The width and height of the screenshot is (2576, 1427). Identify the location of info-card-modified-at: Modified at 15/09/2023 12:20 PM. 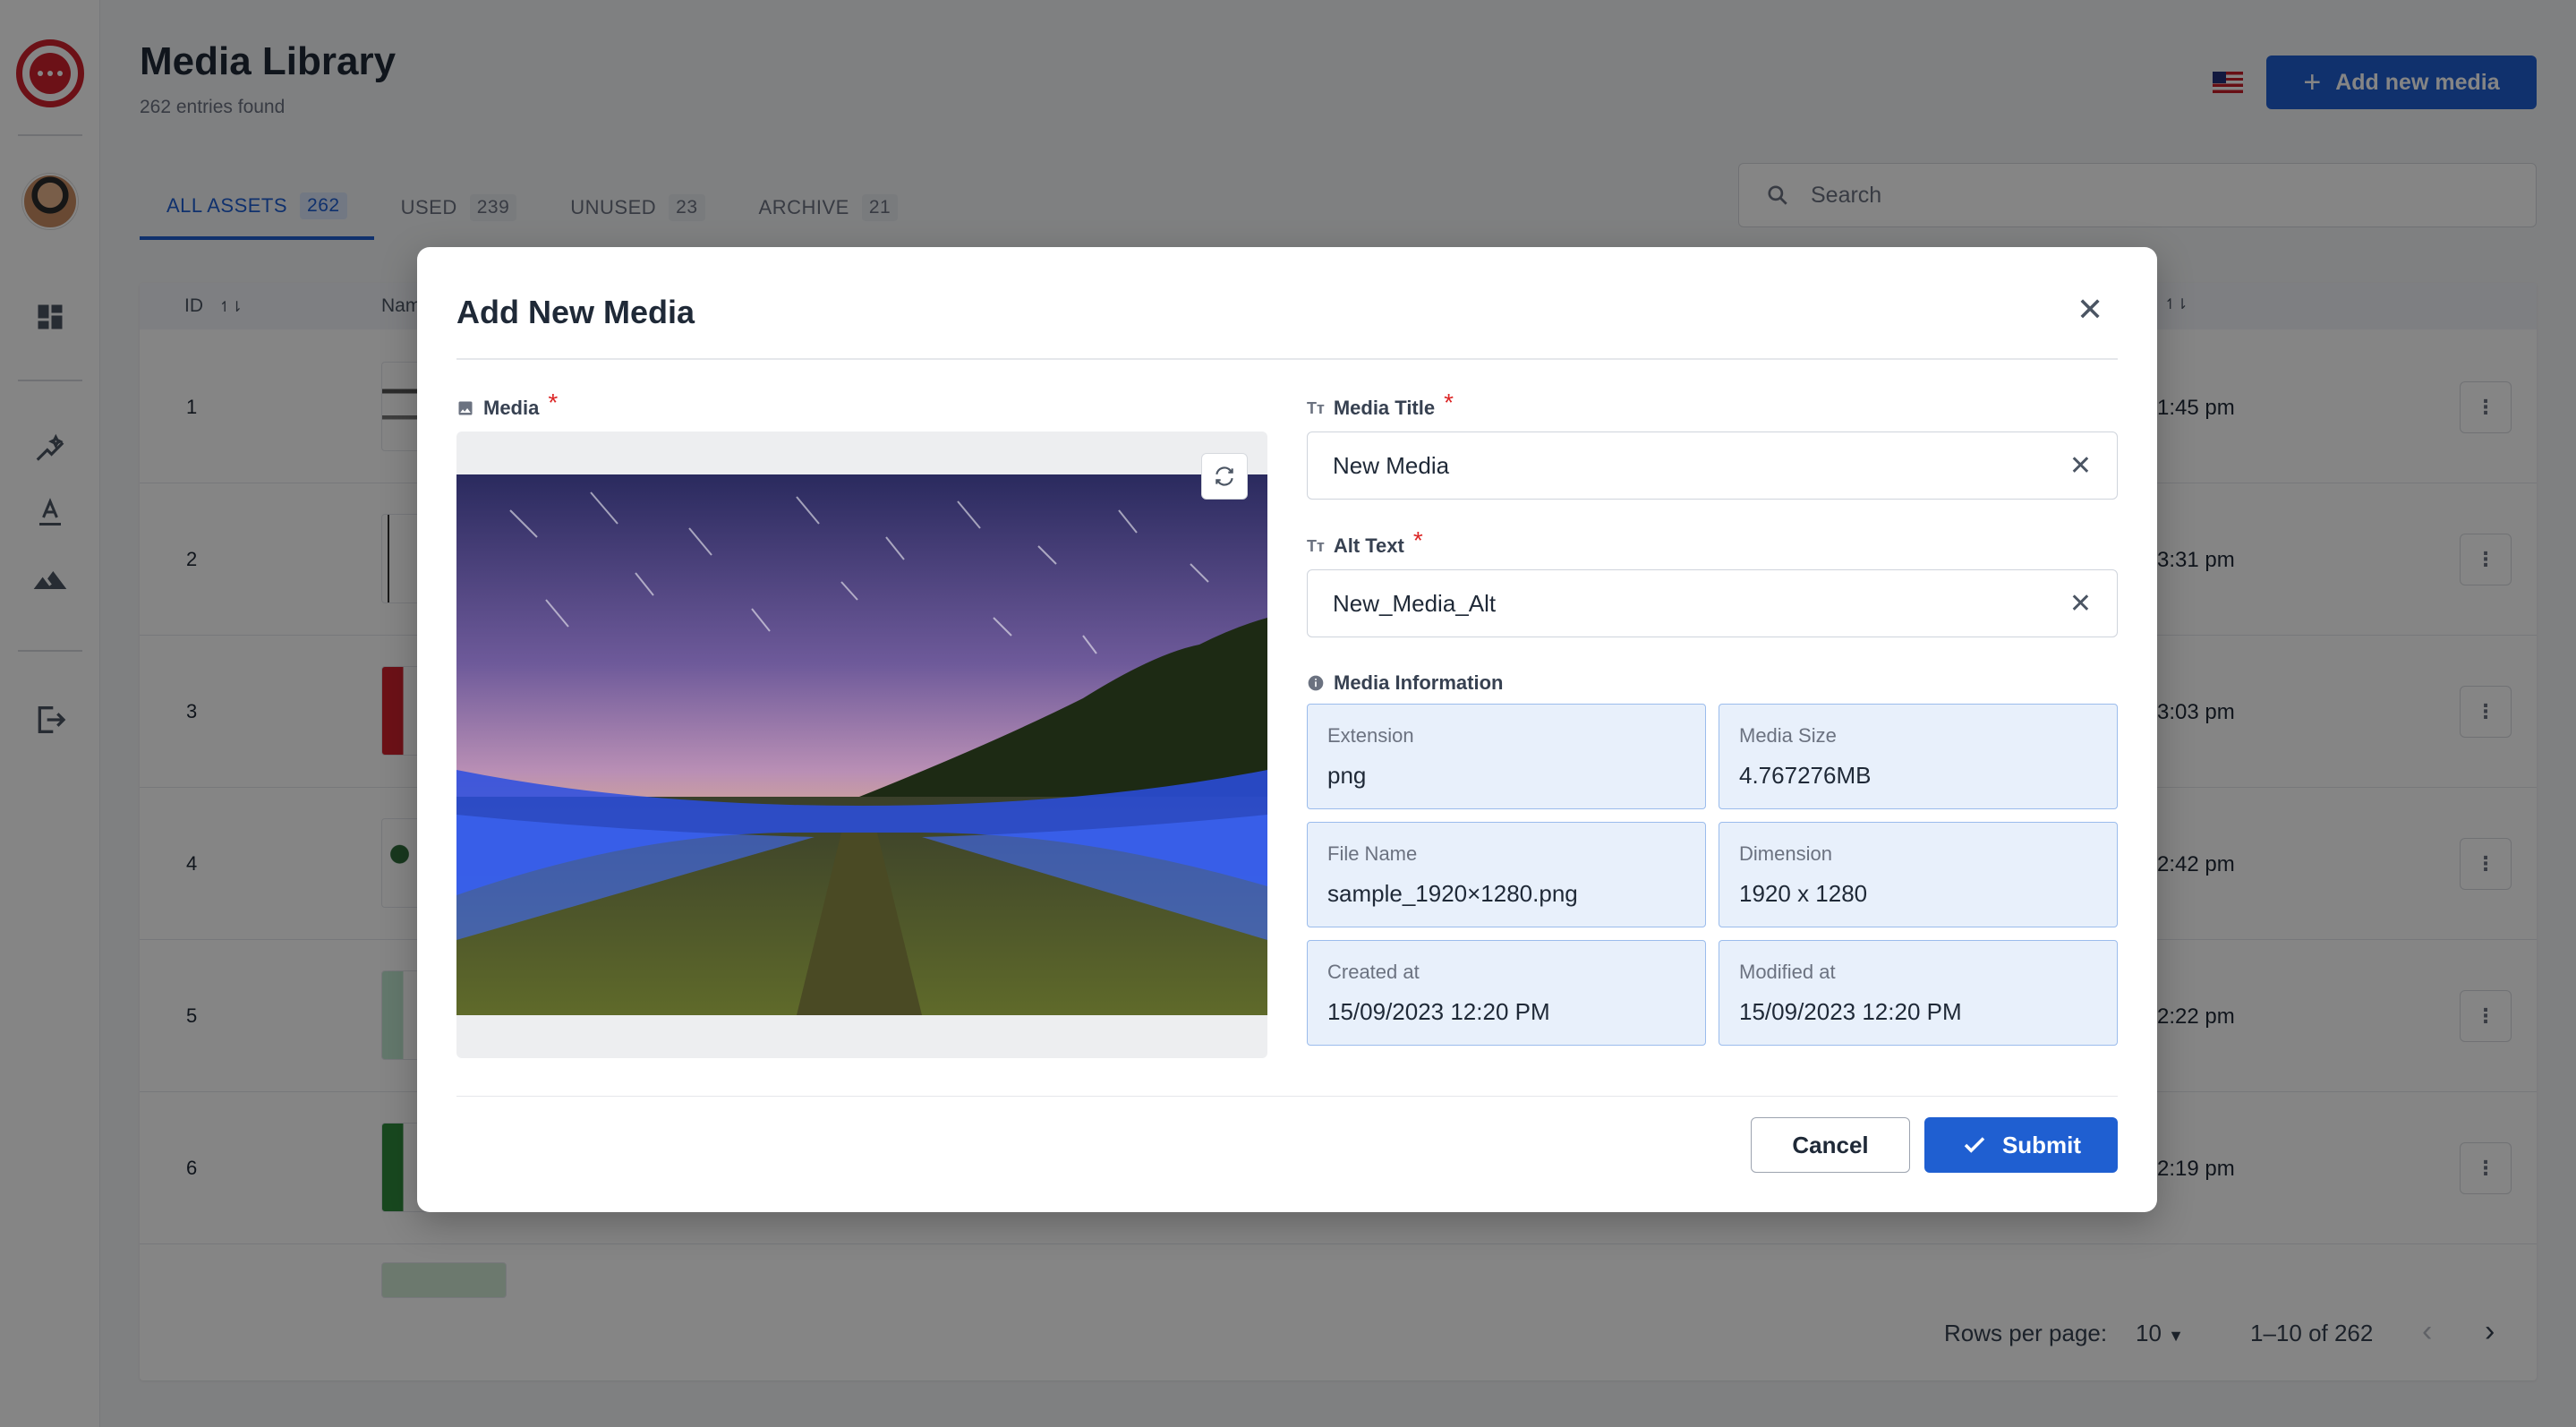
(1918, 993).